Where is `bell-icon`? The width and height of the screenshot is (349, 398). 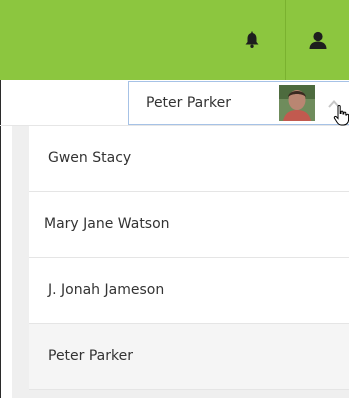
bell-icon is located at coordinates (252, 39).